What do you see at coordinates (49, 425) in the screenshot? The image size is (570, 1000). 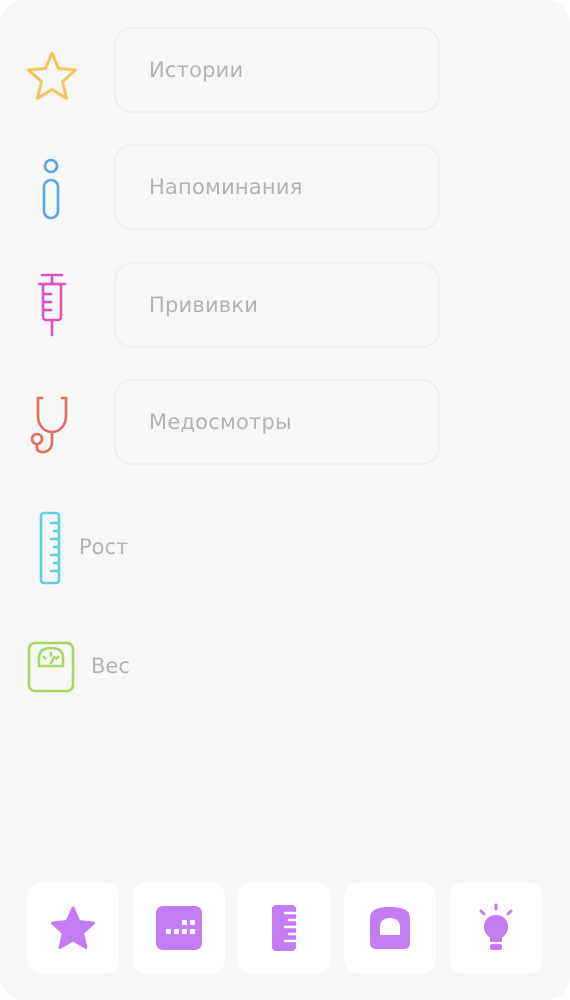 I see `stethoscope-icon` at bounding box center [49, 425].